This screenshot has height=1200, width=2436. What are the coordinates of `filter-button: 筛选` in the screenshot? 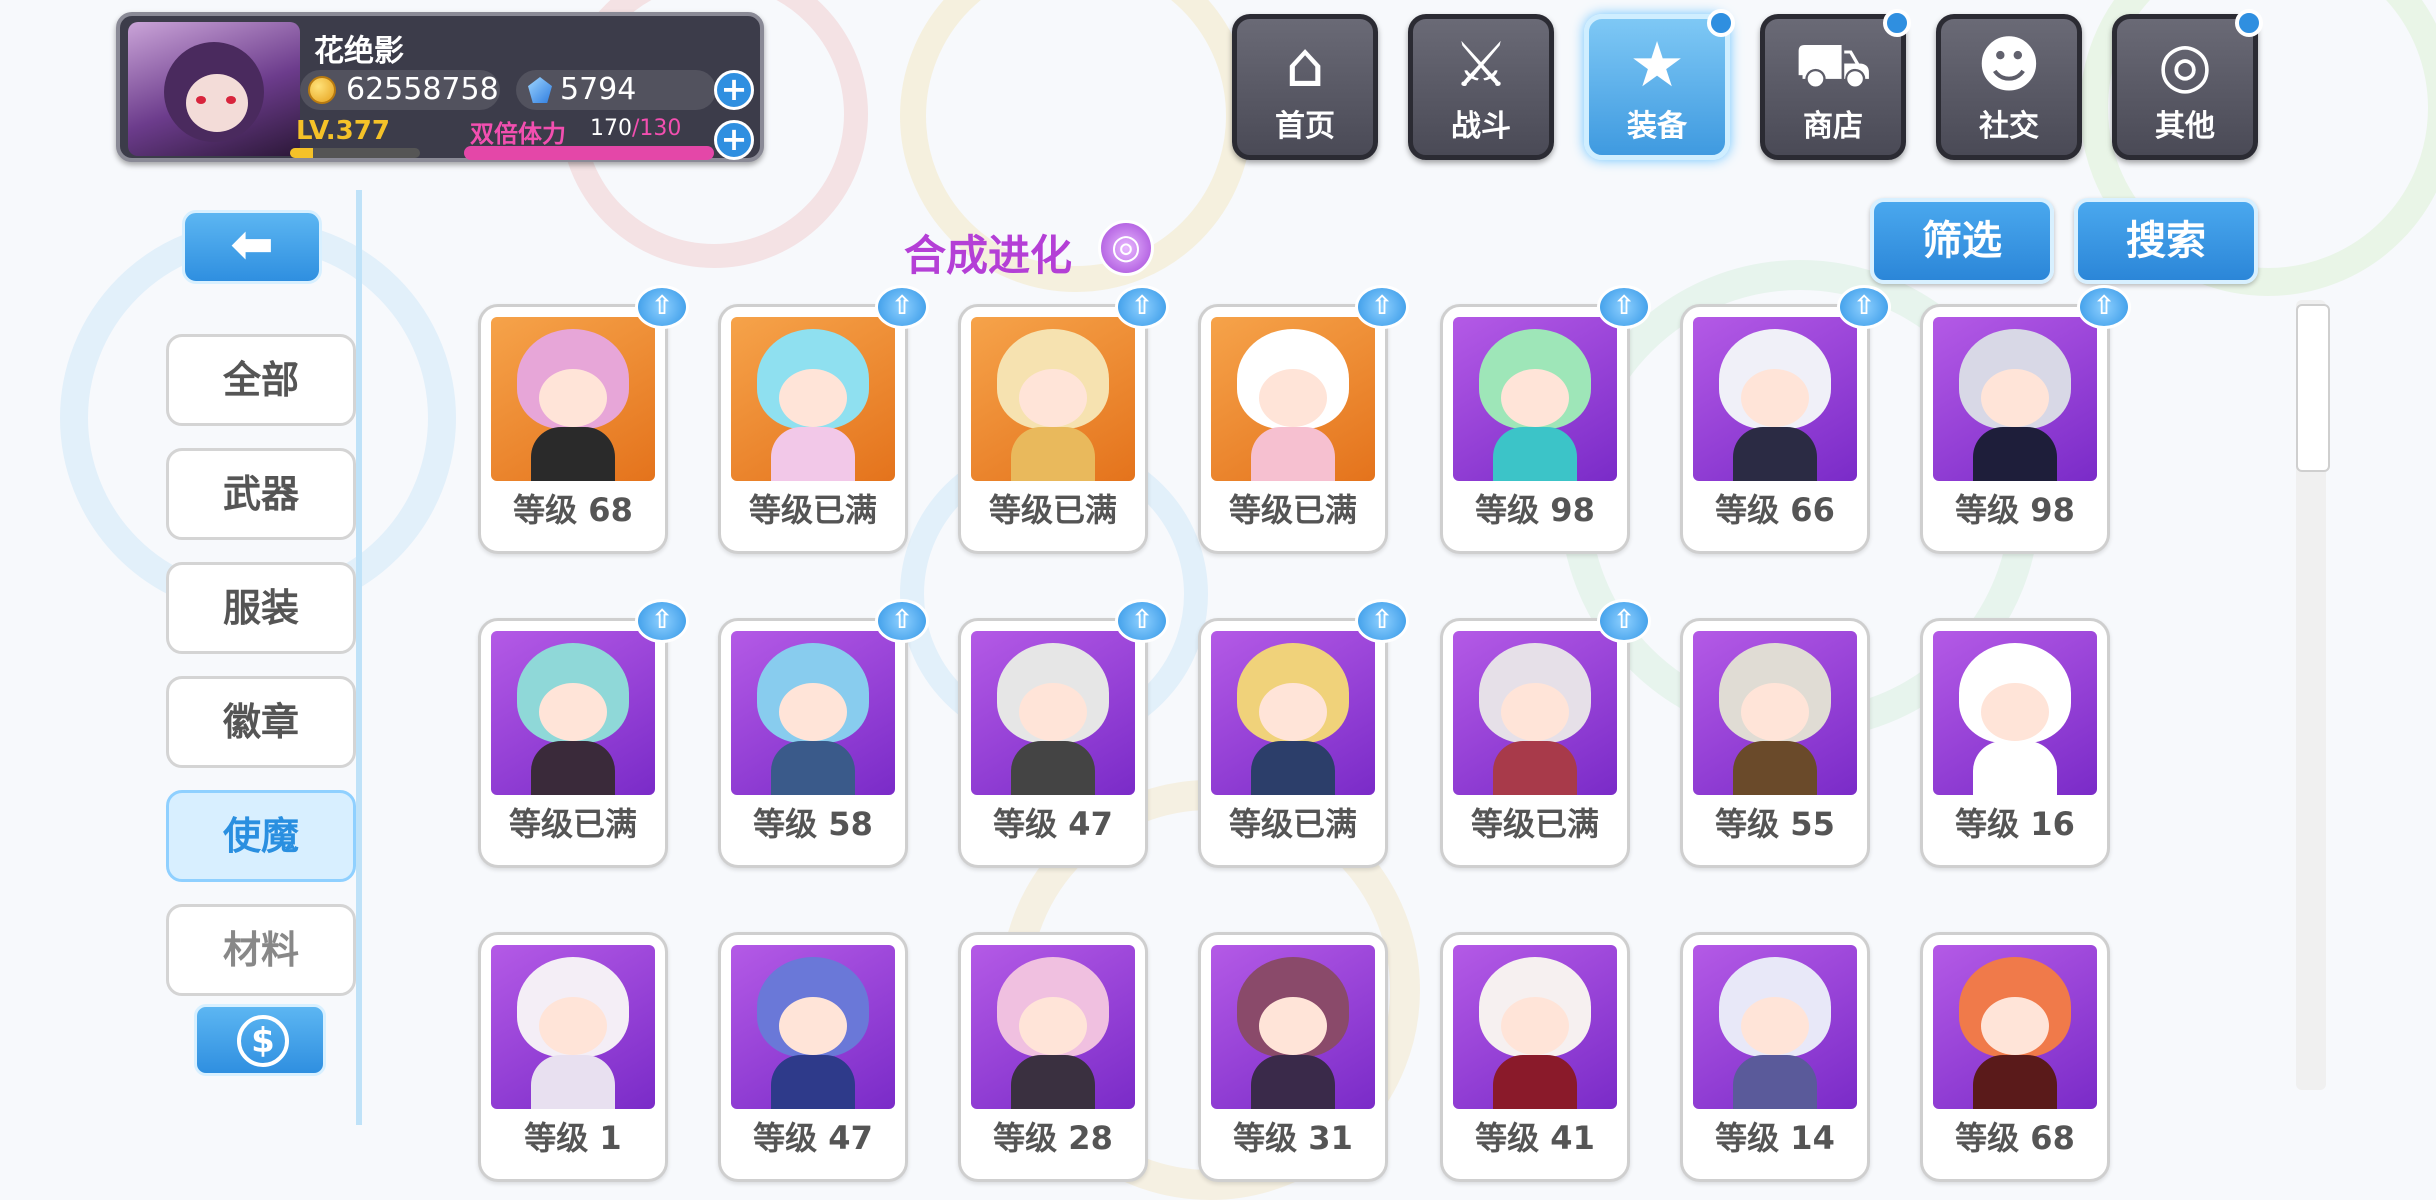 It's located at (1962, 241).